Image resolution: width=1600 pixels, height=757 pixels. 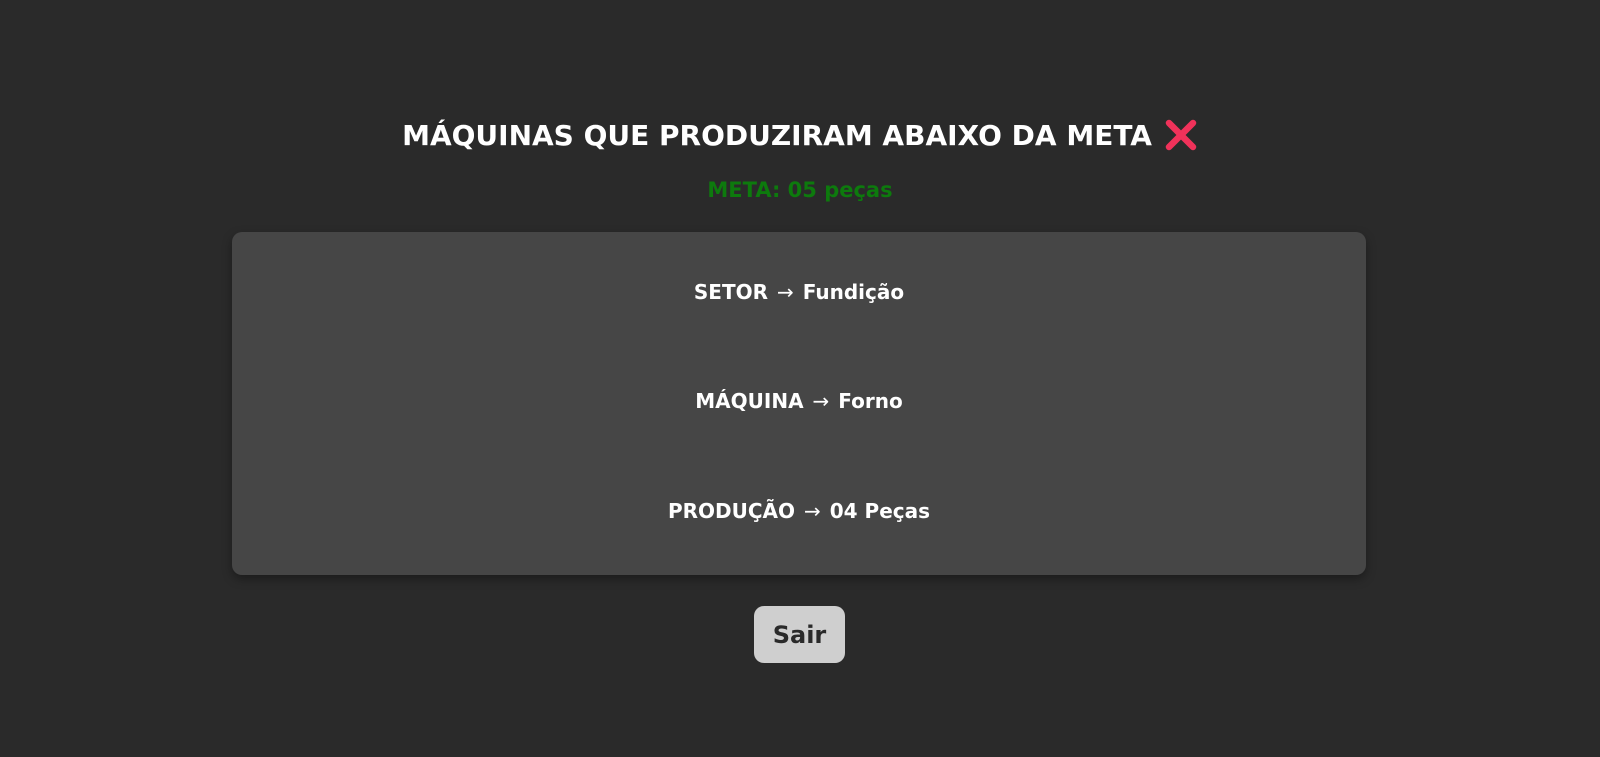 I want to click on machine-row: MÁQUINA → Forno, so click(x=799, y=401).